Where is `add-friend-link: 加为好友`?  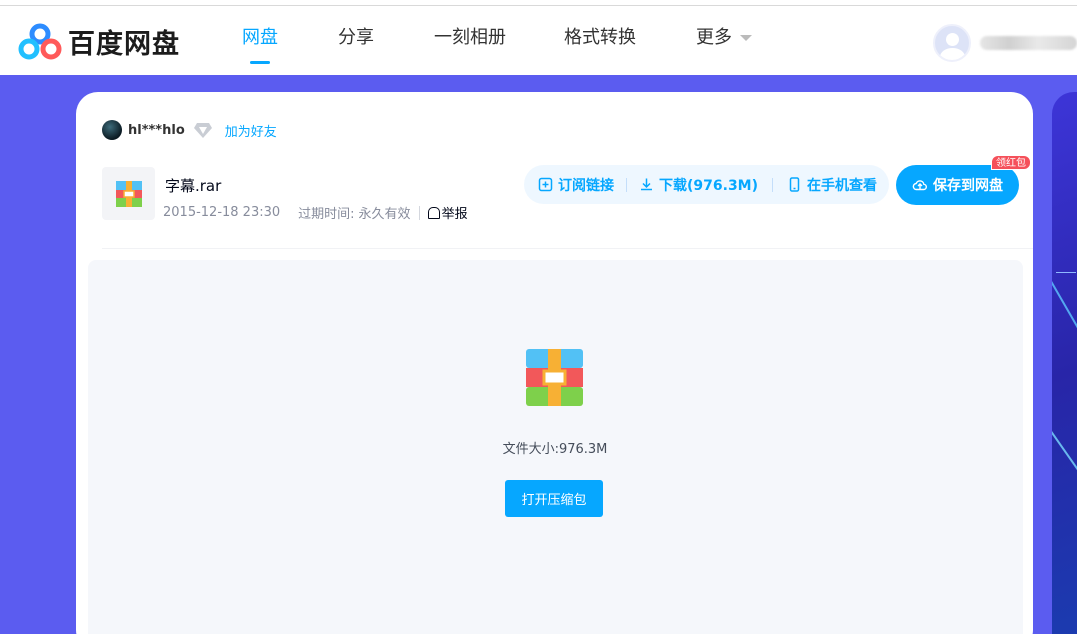
add-friend-link: 加为好友 is located at coordinates (251, 130).